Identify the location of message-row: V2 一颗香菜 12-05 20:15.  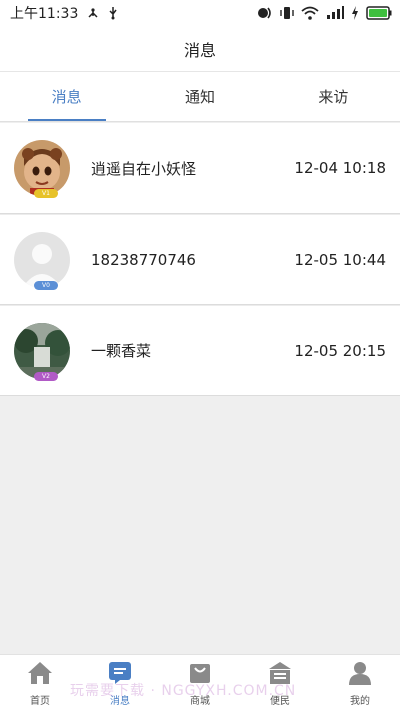
(200, 350).